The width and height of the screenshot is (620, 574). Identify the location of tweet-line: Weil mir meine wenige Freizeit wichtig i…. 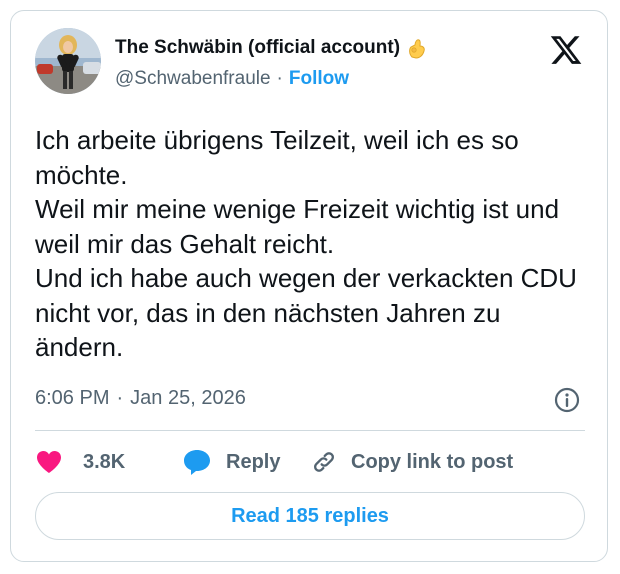
(297, 226).